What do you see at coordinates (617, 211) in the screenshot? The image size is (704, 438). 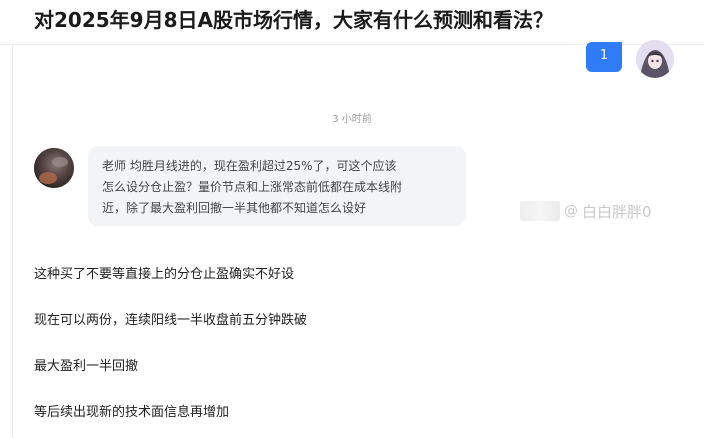 I see `watermark-text: 白白胖胖0` at bounding box center [617, 211].